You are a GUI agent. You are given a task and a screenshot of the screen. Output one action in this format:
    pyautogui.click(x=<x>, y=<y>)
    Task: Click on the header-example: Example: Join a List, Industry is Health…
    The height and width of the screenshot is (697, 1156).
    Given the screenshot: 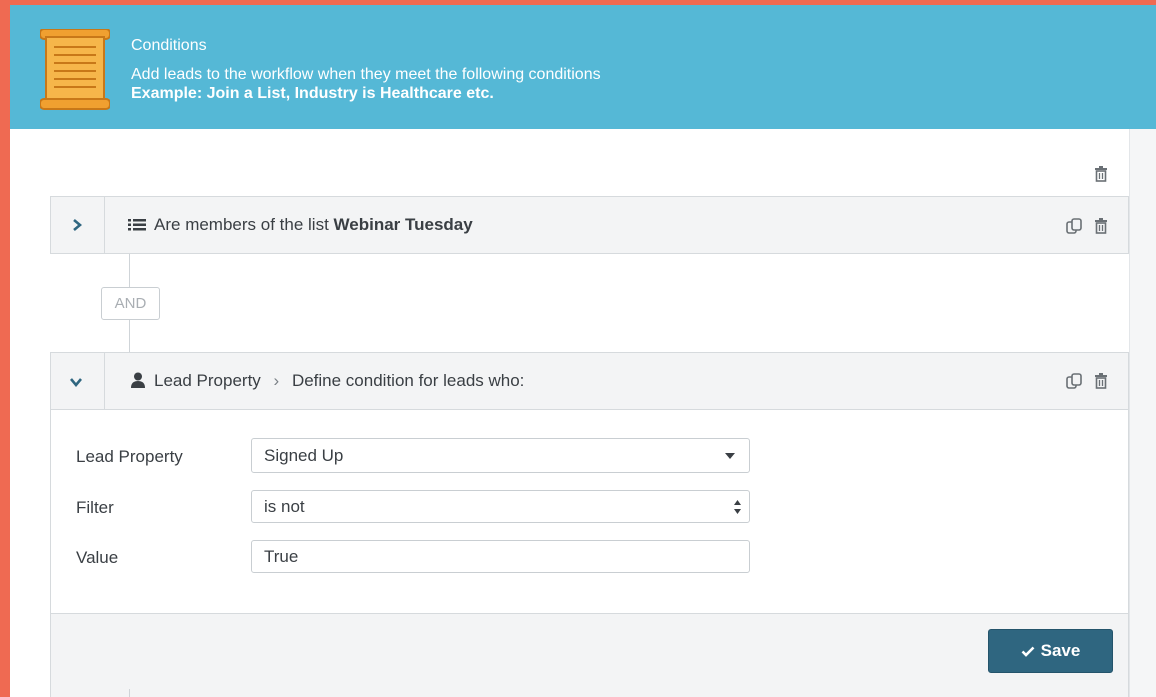 What is the action you would take?
    pyautogui.click(x=312, y=93)
    